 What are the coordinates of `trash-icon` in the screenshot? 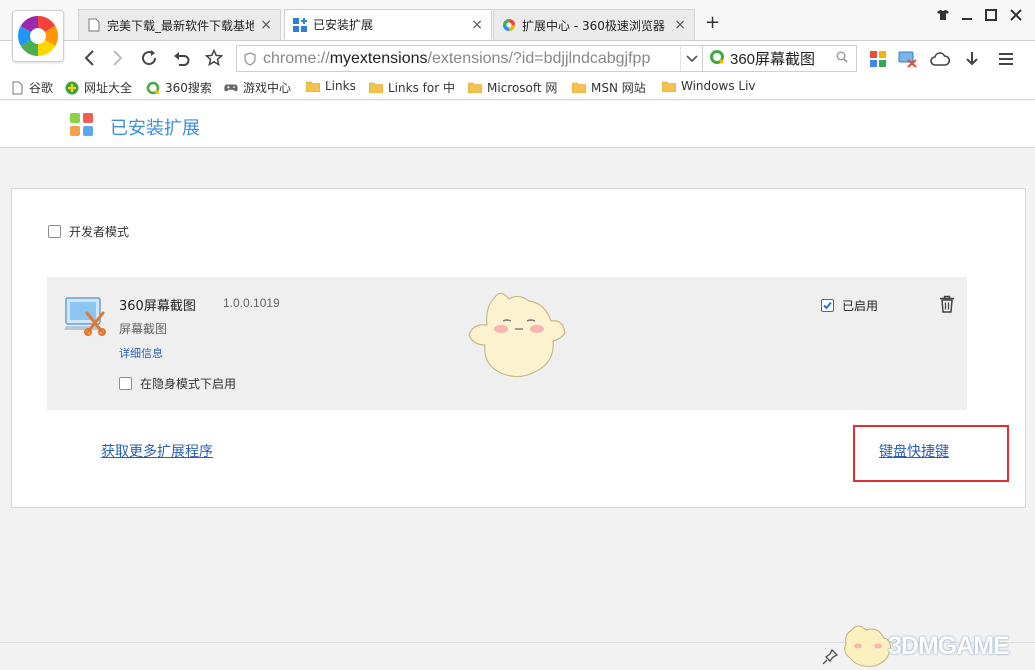 It's located at (947, 304).